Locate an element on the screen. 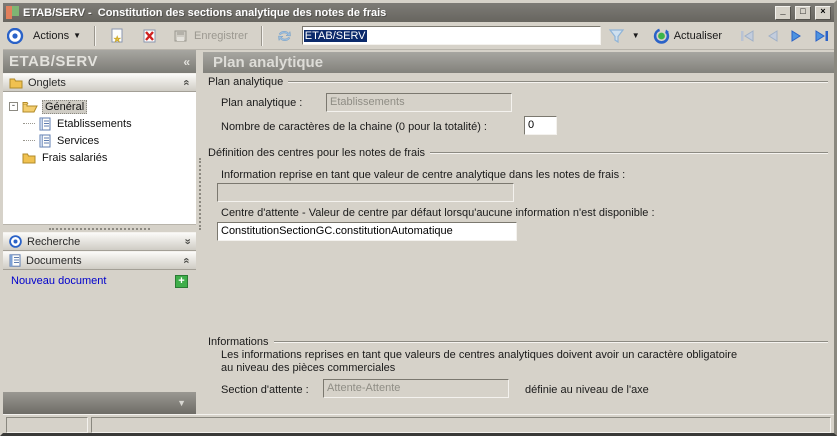 Image resolution: width=837 pixels, height=436 pixels. delete-icon is located at coordinates (149, 36).